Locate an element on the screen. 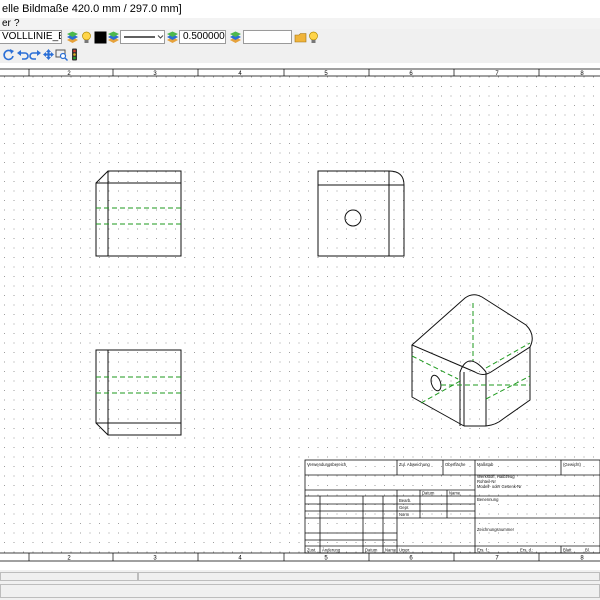  ruler-number: 3 is located at coordinates (155, 559).